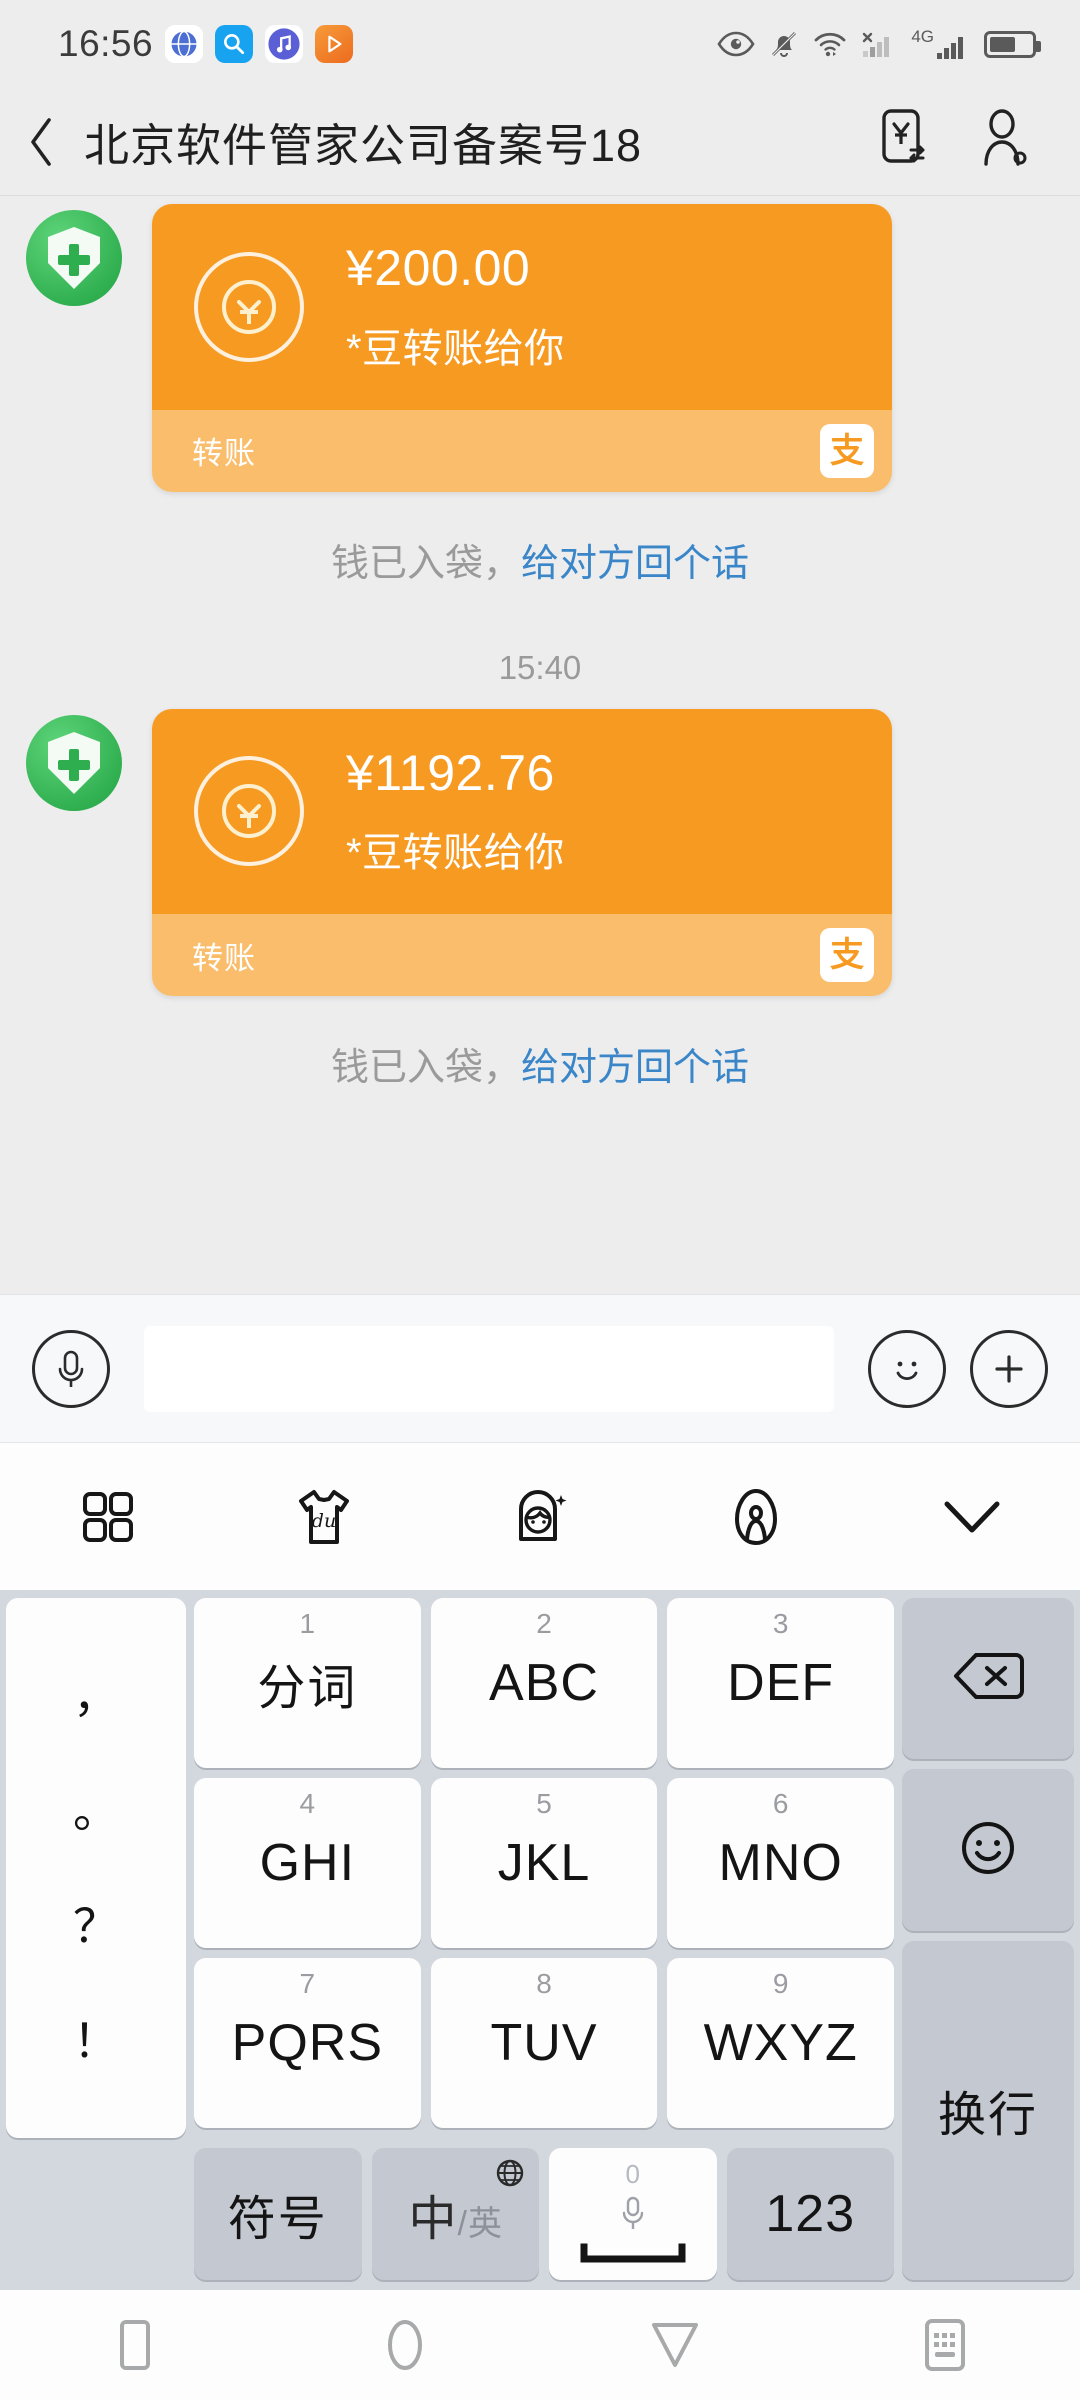  What do you see at coordinates (907, 1368) in the screenshot?
I see `emoji-button` at bounding box center [907, 1368].